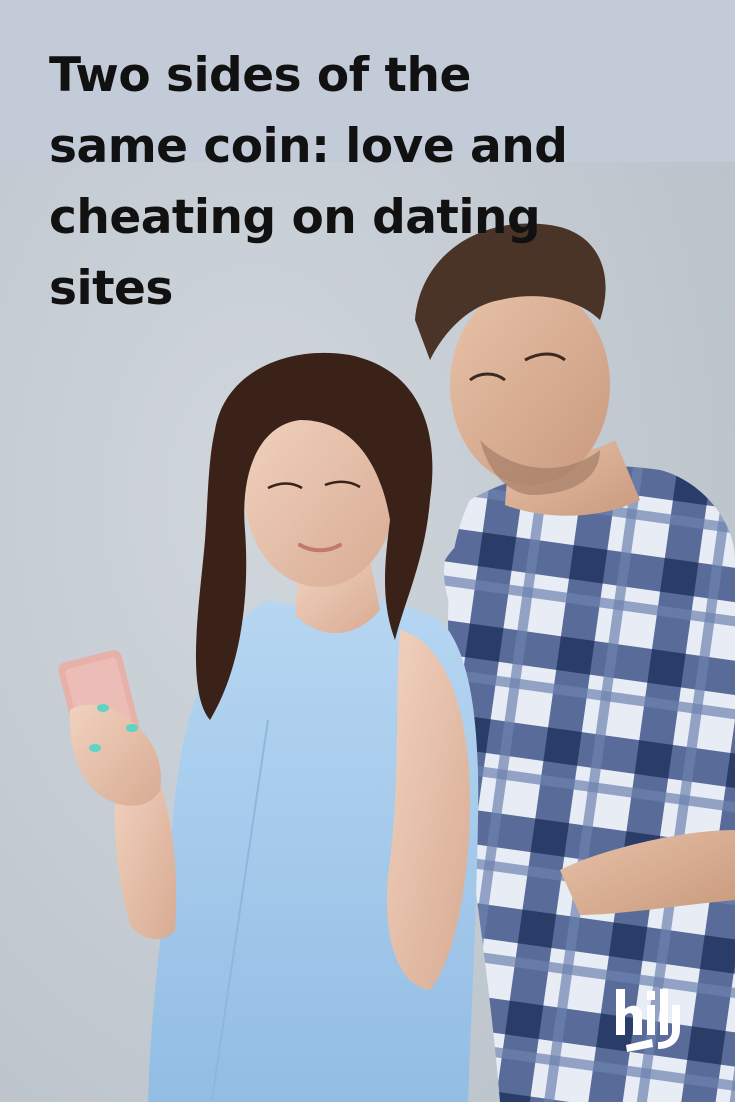  I want to click on woman-hands, so click(115, 755).